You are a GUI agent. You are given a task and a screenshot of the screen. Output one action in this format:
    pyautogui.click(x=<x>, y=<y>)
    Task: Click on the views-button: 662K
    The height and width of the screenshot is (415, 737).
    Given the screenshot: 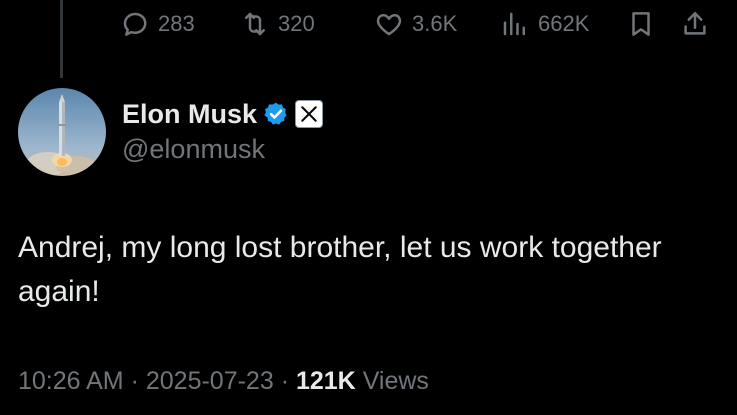 What is the action you would take?
    pyautogui.click(x=544, y=24)
    